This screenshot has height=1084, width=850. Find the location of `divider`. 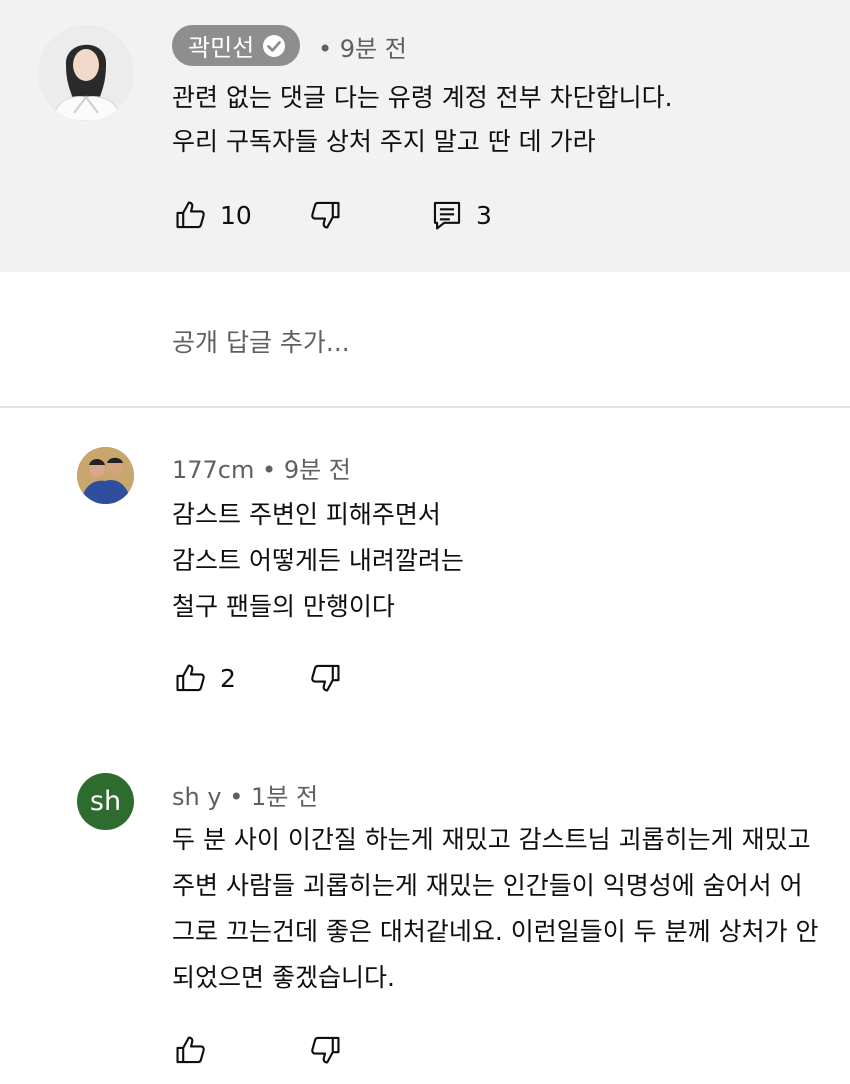

divider is located at coordinates (425, 407).